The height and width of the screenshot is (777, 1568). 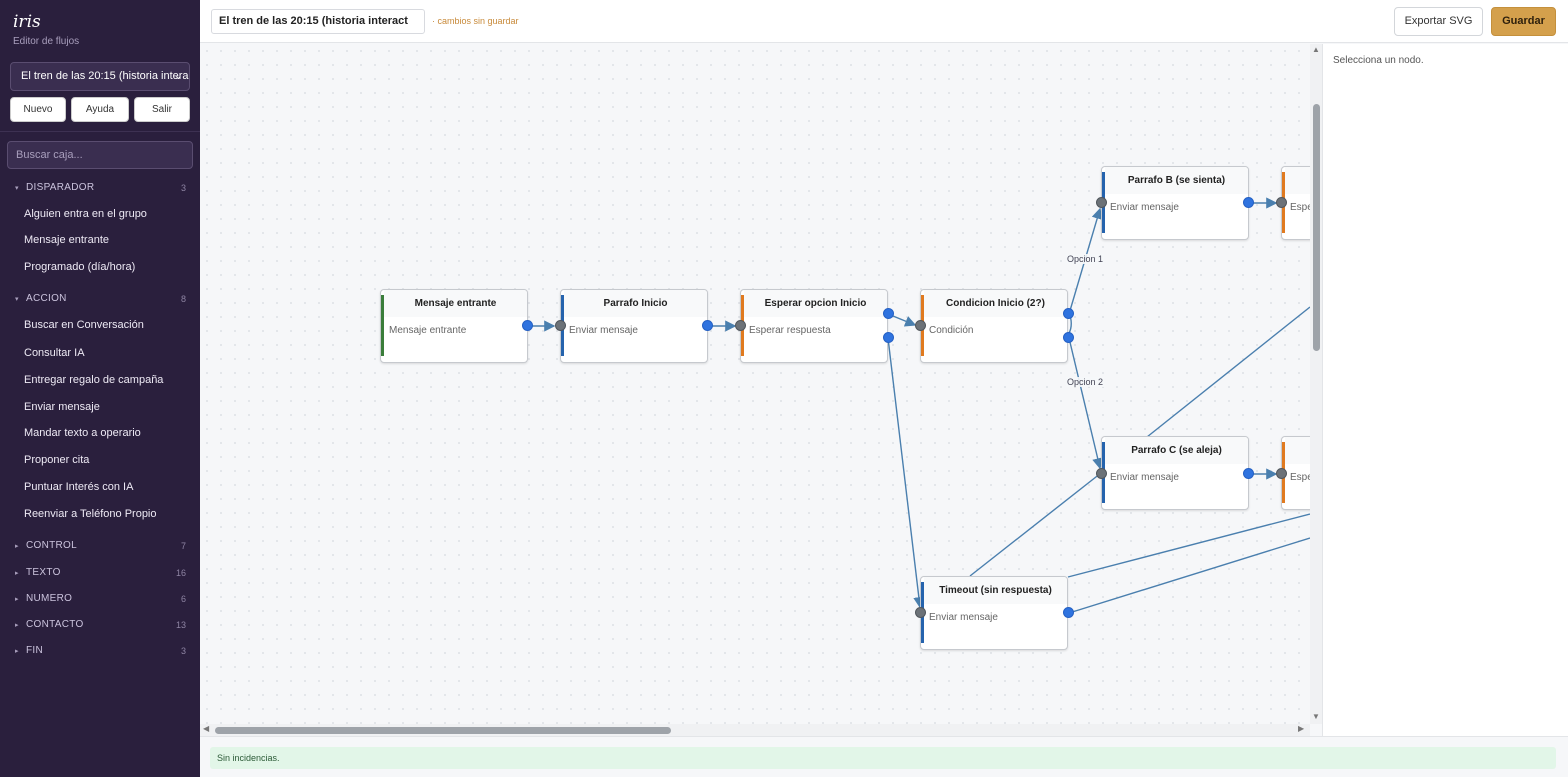 What do you see at coordinates (100, 652) in the screenshot?
I see `category-fin: ▸ FIN 3` at bounding box center [100, 652].